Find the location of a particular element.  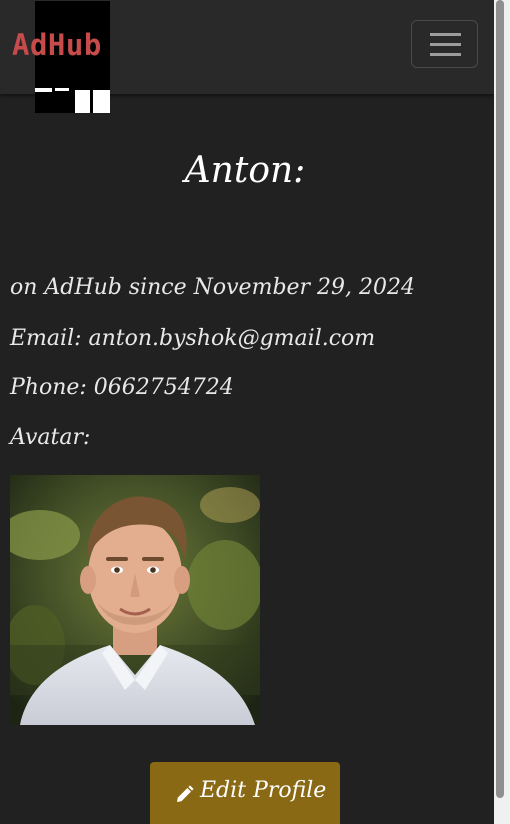

email-text: Email: anton.byshok@gmail.com is located at coordinates (193, 338).